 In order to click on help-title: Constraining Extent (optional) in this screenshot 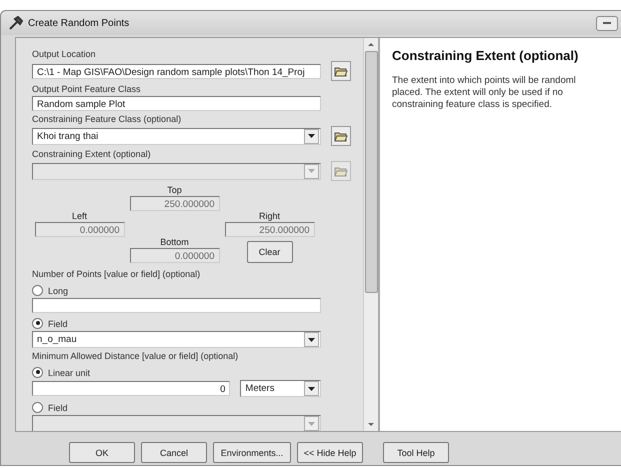, I will do `click(486, 55)`.